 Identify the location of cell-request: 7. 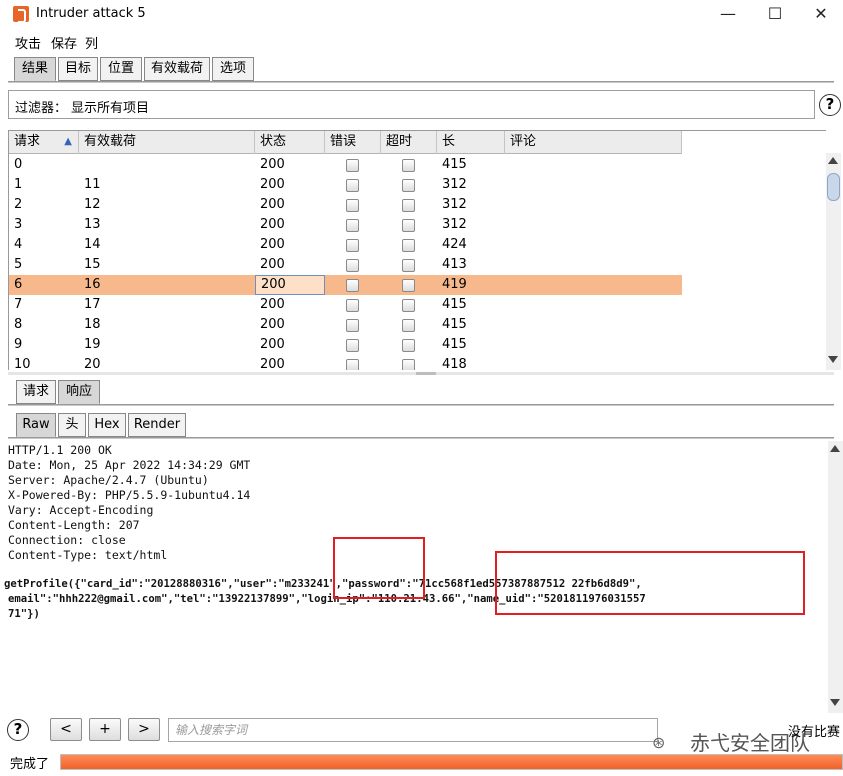
(18, 304).